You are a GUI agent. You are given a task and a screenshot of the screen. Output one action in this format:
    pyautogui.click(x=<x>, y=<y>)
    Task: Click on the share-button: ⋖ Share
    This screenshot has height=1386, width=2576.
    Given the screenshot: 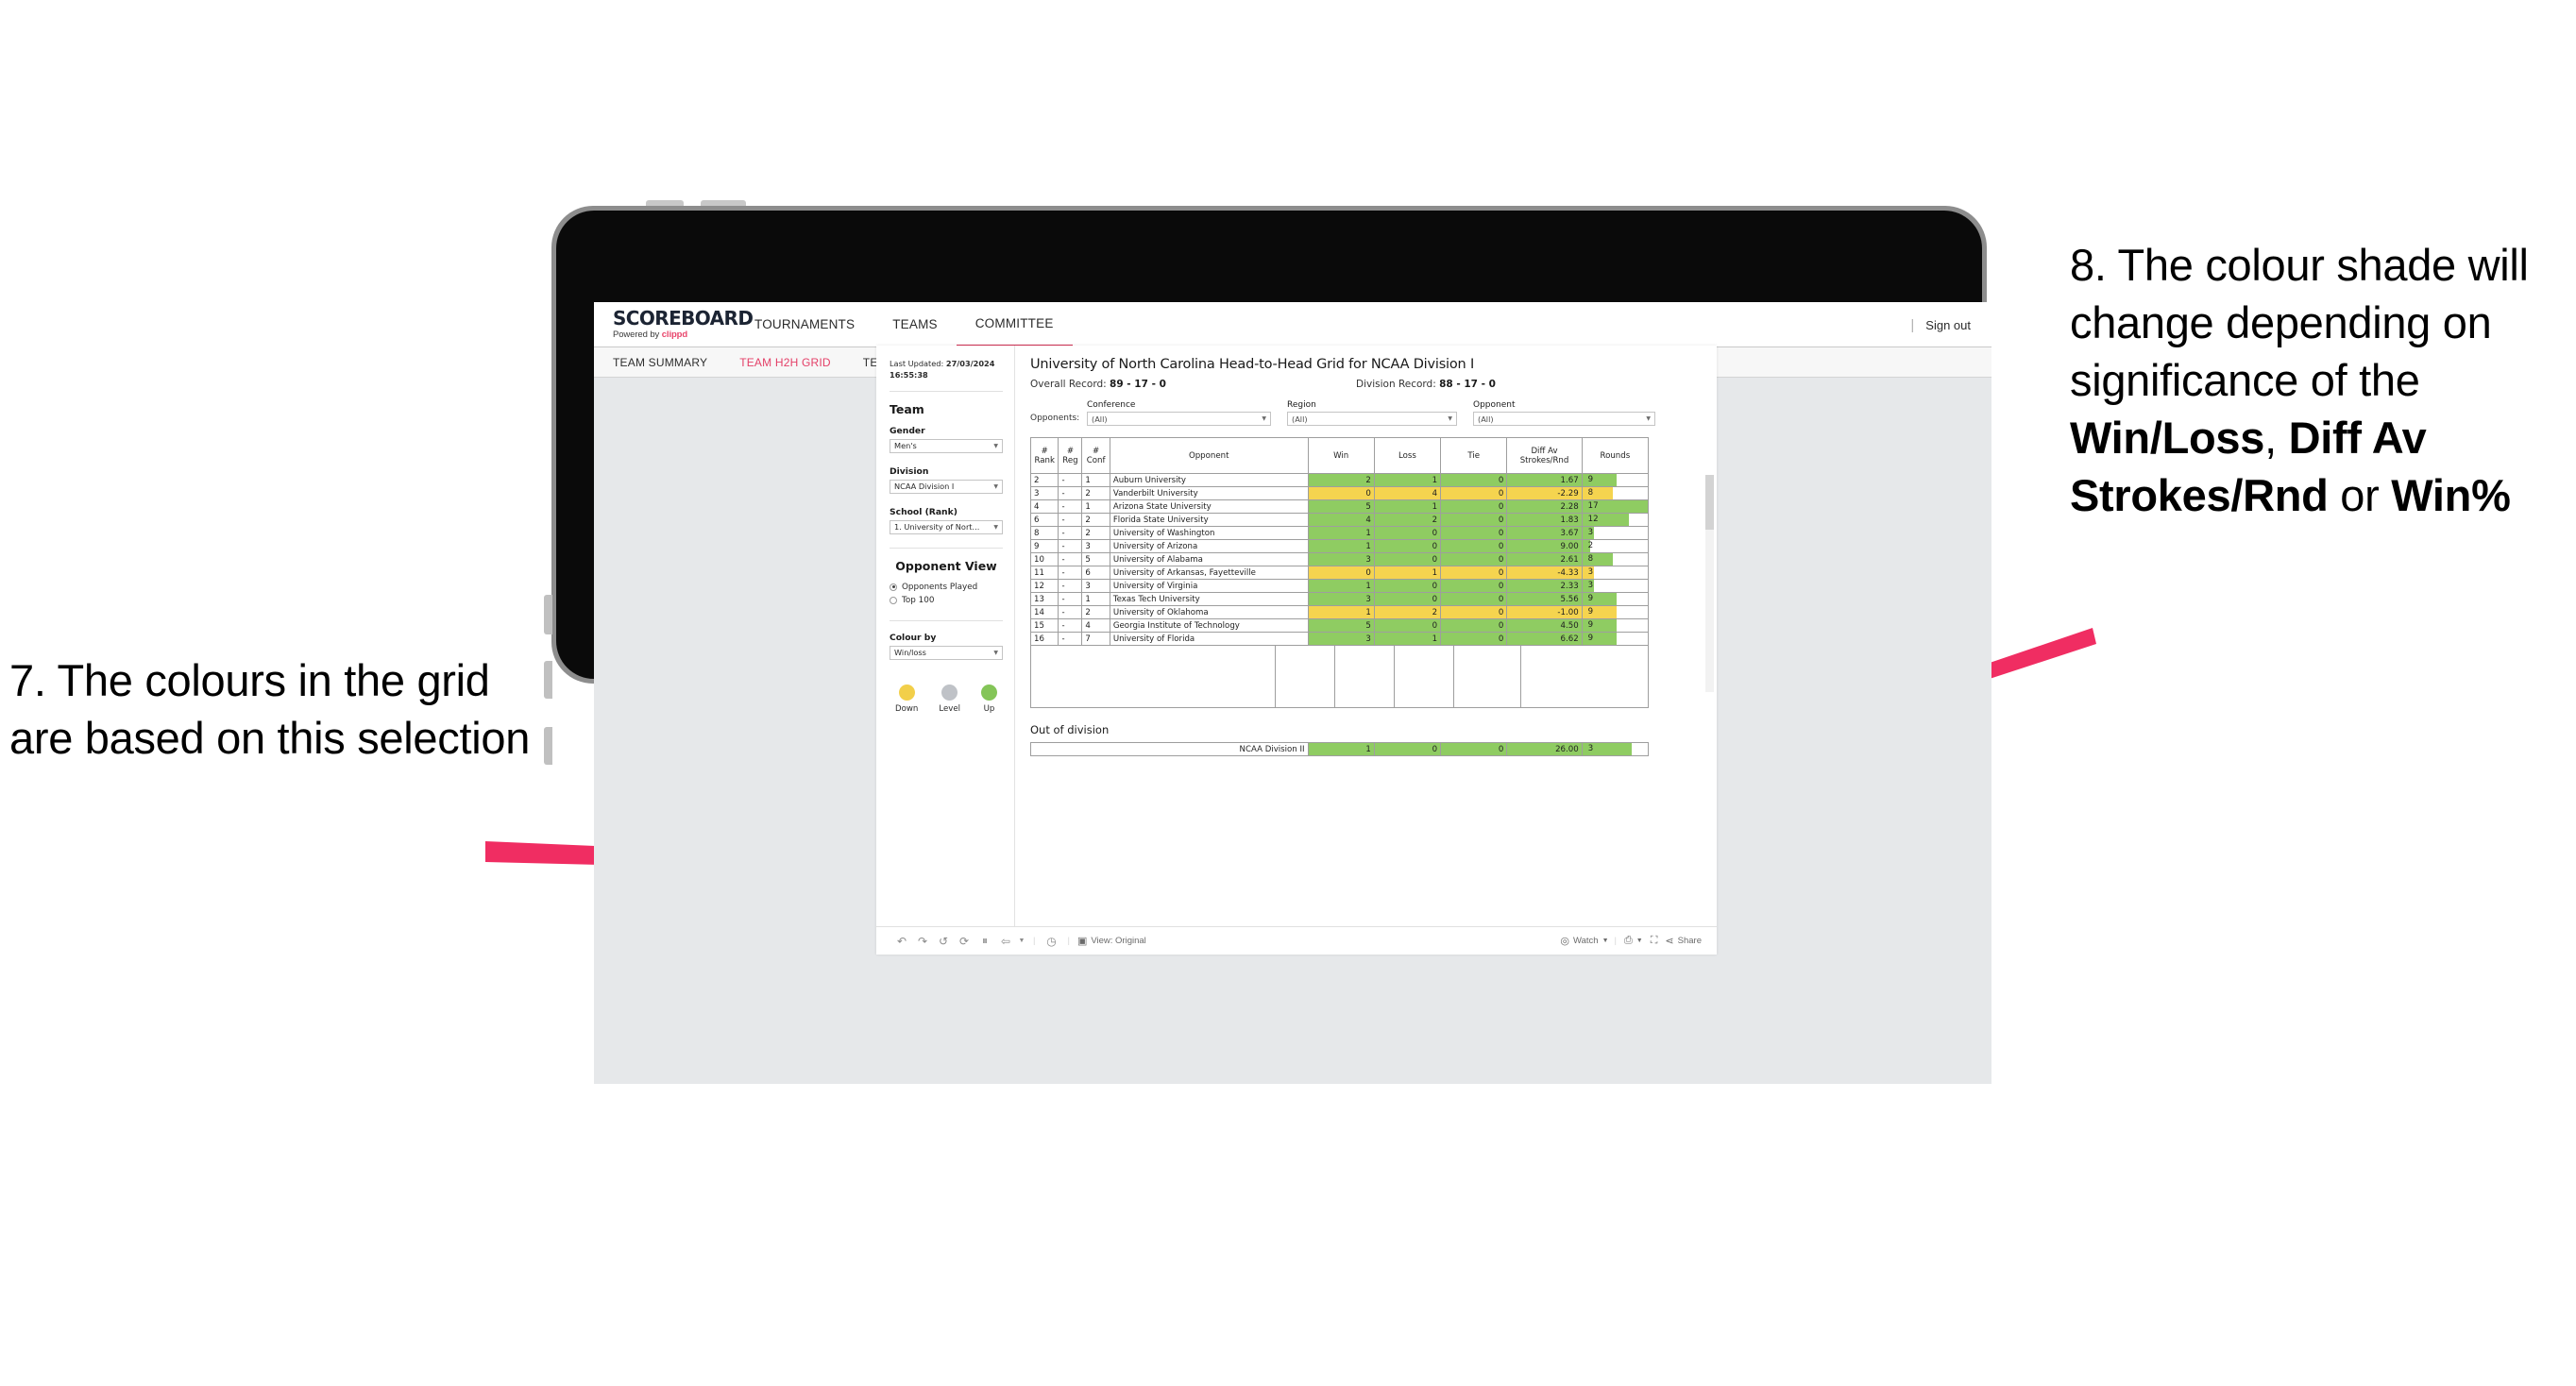 What is the action you would take?
    pyautogui.click(x=1683, y=941)
    